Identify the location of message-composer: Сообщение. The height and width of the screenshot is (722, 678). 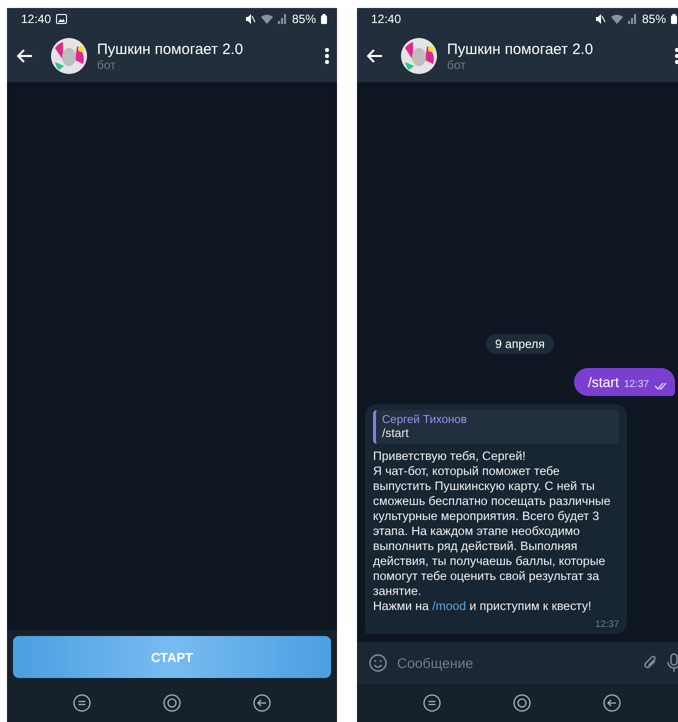
(517, 663).